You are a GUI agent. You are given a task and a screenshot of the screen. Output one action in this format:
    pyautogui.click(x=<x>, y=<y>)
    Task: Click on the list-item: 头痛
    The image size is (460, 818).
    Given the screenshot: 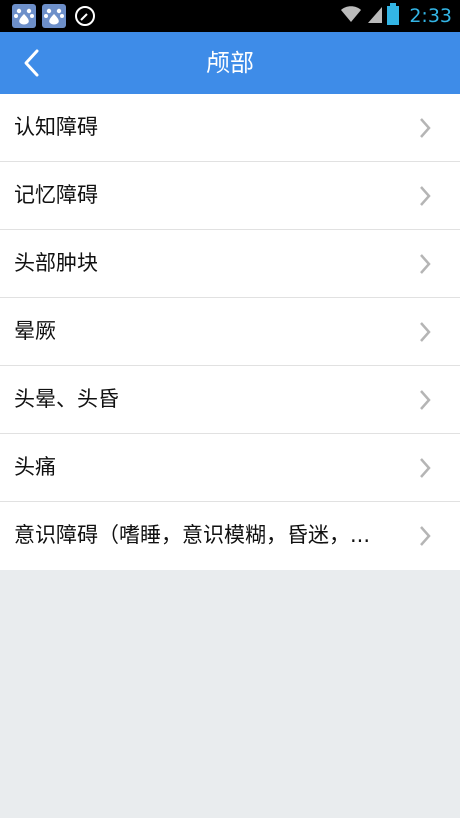 What is the action you would take?
    pyautogui.click(x=230, y=468)
    